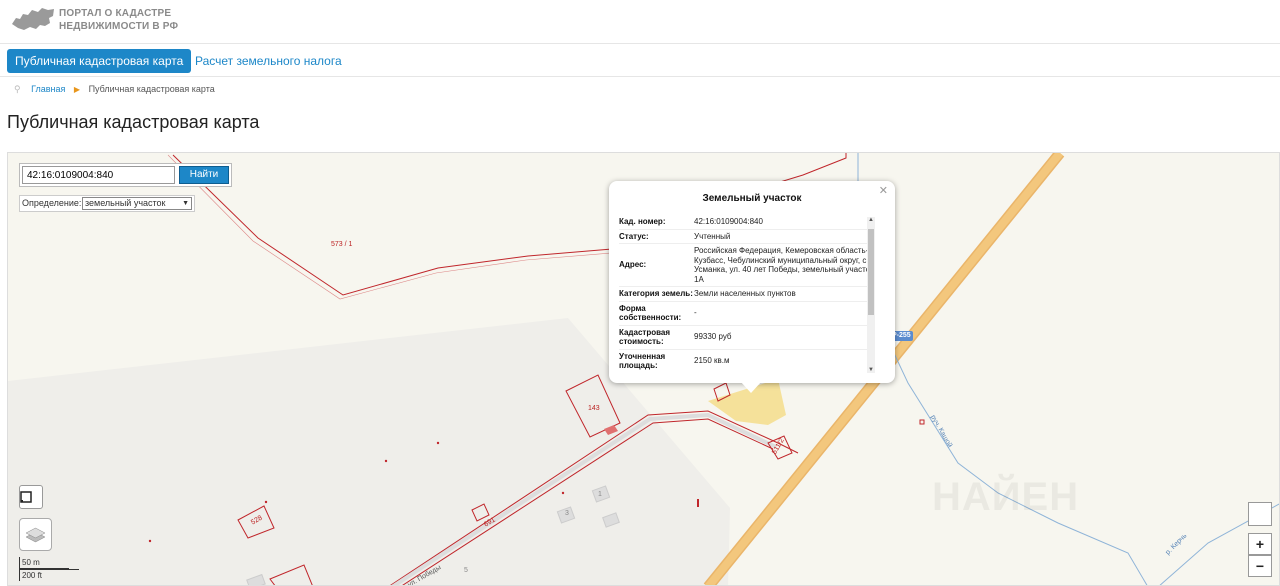  I want to click on parcel-label-573: 573 / 1, so click(342, 244).